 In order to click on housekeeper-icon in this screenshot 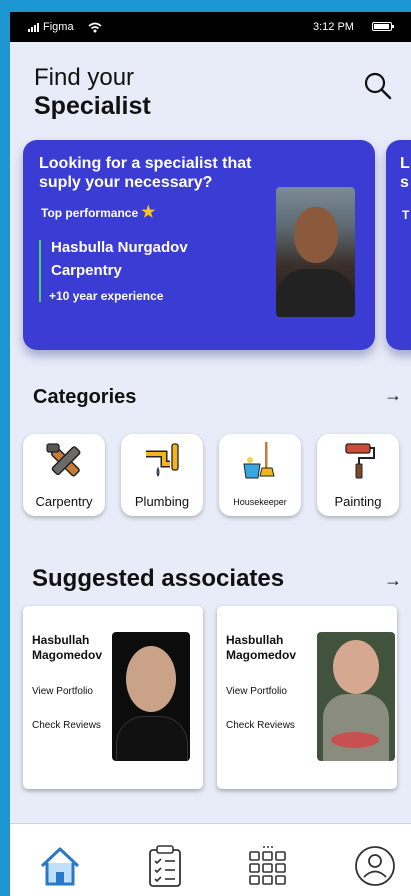, I will do `click(259, 460)`.